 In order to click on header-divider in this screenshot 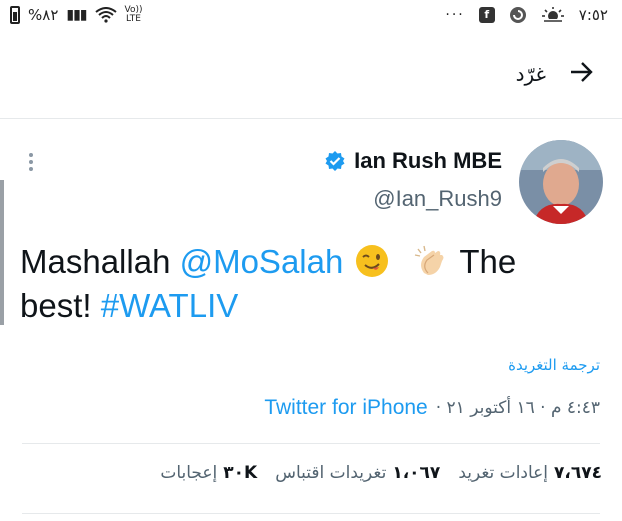, I will do `click(311, 118)`.